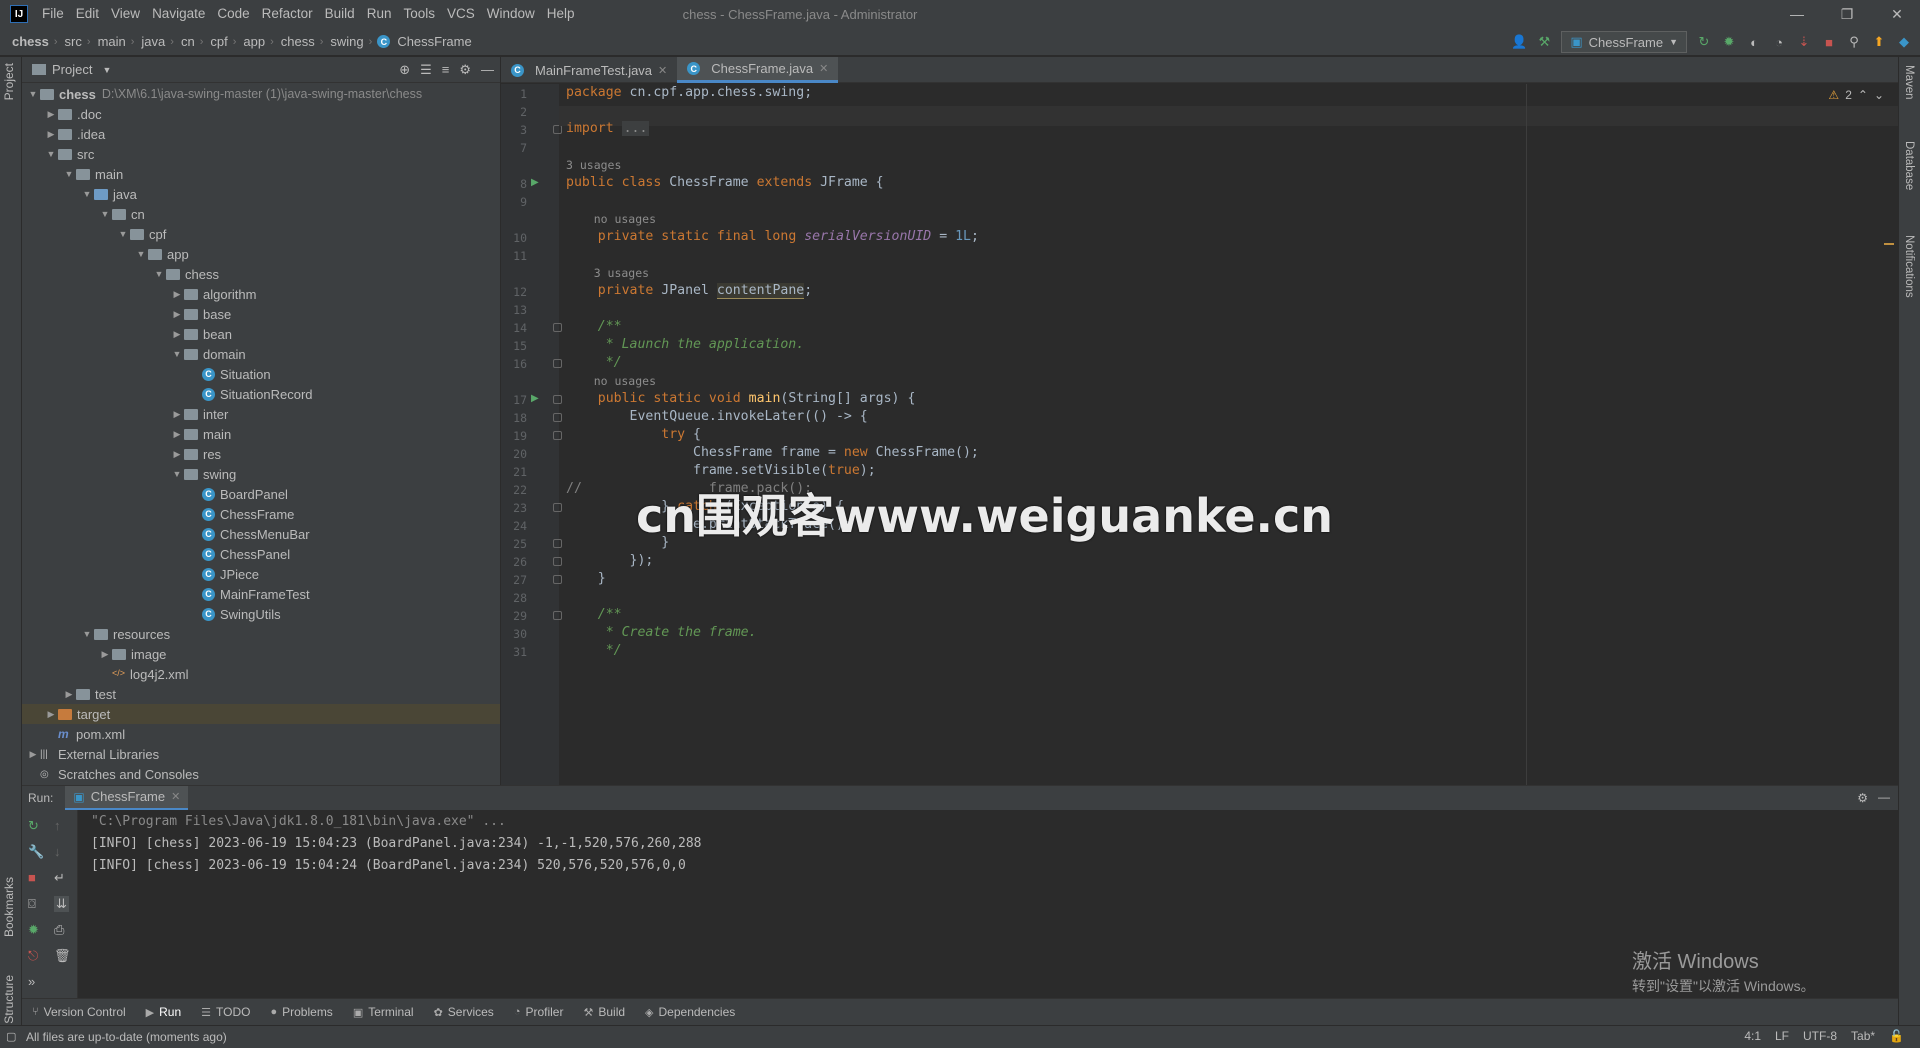 The image size is (1920, 1048). Describe the element at coordinates (261, 274) in the screenshot. I see `tree-item: ▼ chess` at that location.